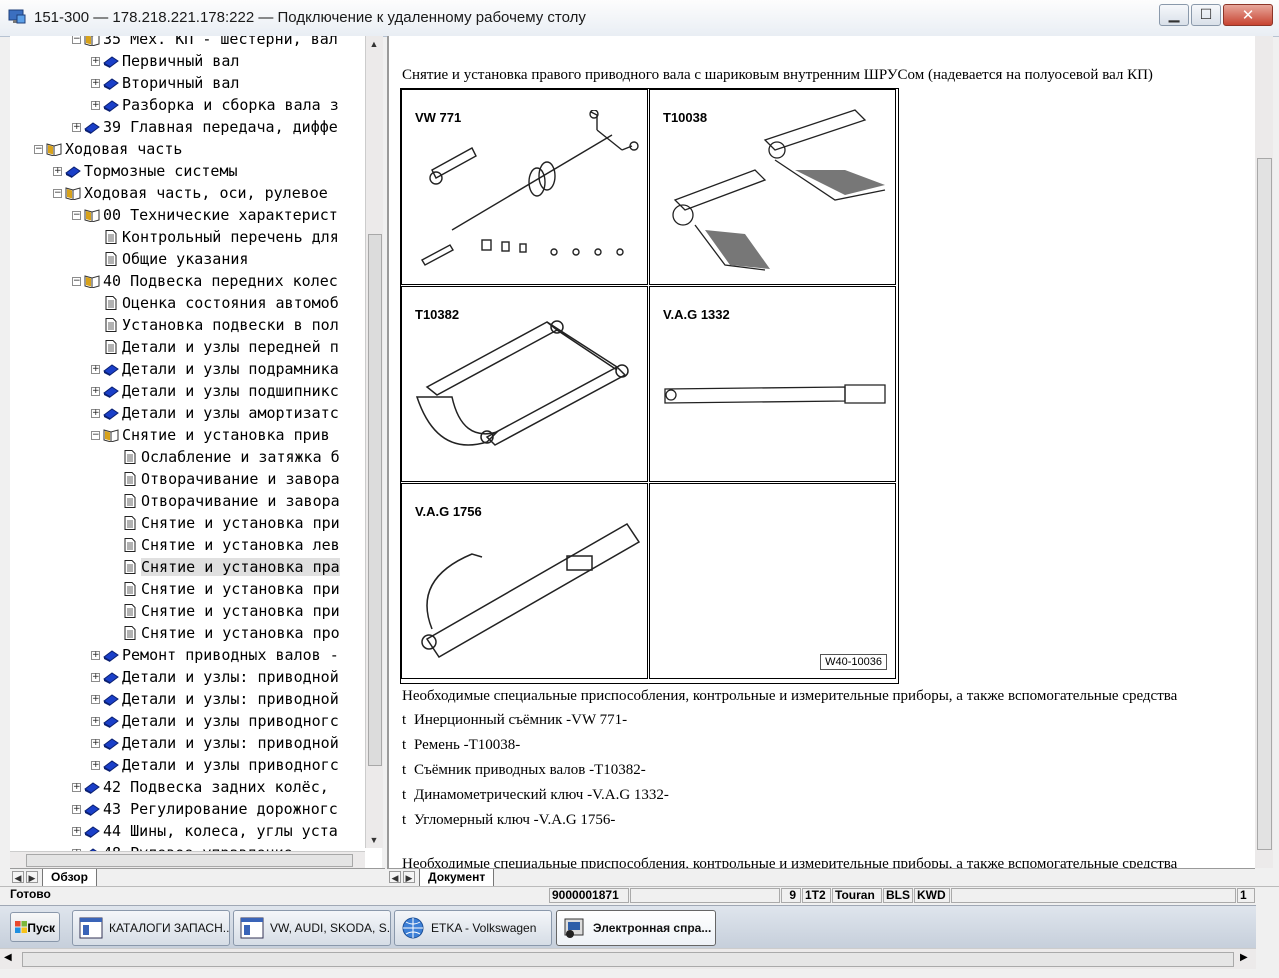 The height and width of the screenshot is (978, 1279). Describe the element at coordinates (1264, 504) in the screenshot. I see `doc-scroll-thumb` at that location.